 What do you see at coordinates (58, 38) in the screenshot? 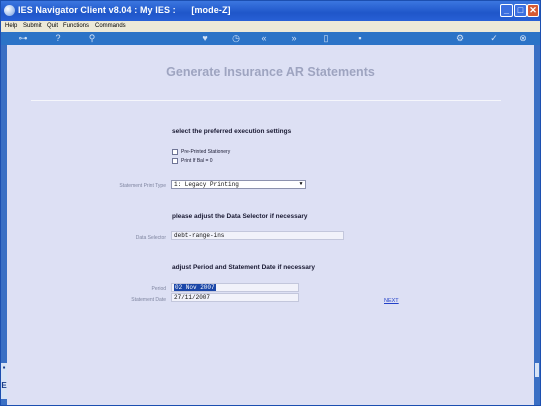
I see `help-icon: ?` at bounding box center [58, 38].